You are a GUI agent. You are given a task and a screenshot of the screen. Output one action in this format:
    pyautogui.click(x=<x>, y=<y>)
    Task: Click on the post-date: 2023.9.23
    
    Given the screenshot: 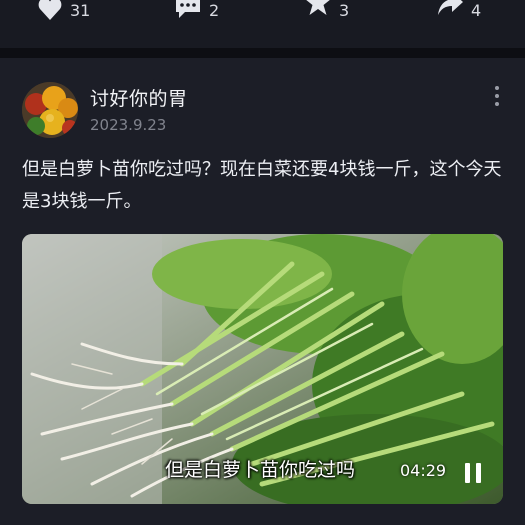 What is the action you would take?
    pyautogui.click(x=128, y=125)
    